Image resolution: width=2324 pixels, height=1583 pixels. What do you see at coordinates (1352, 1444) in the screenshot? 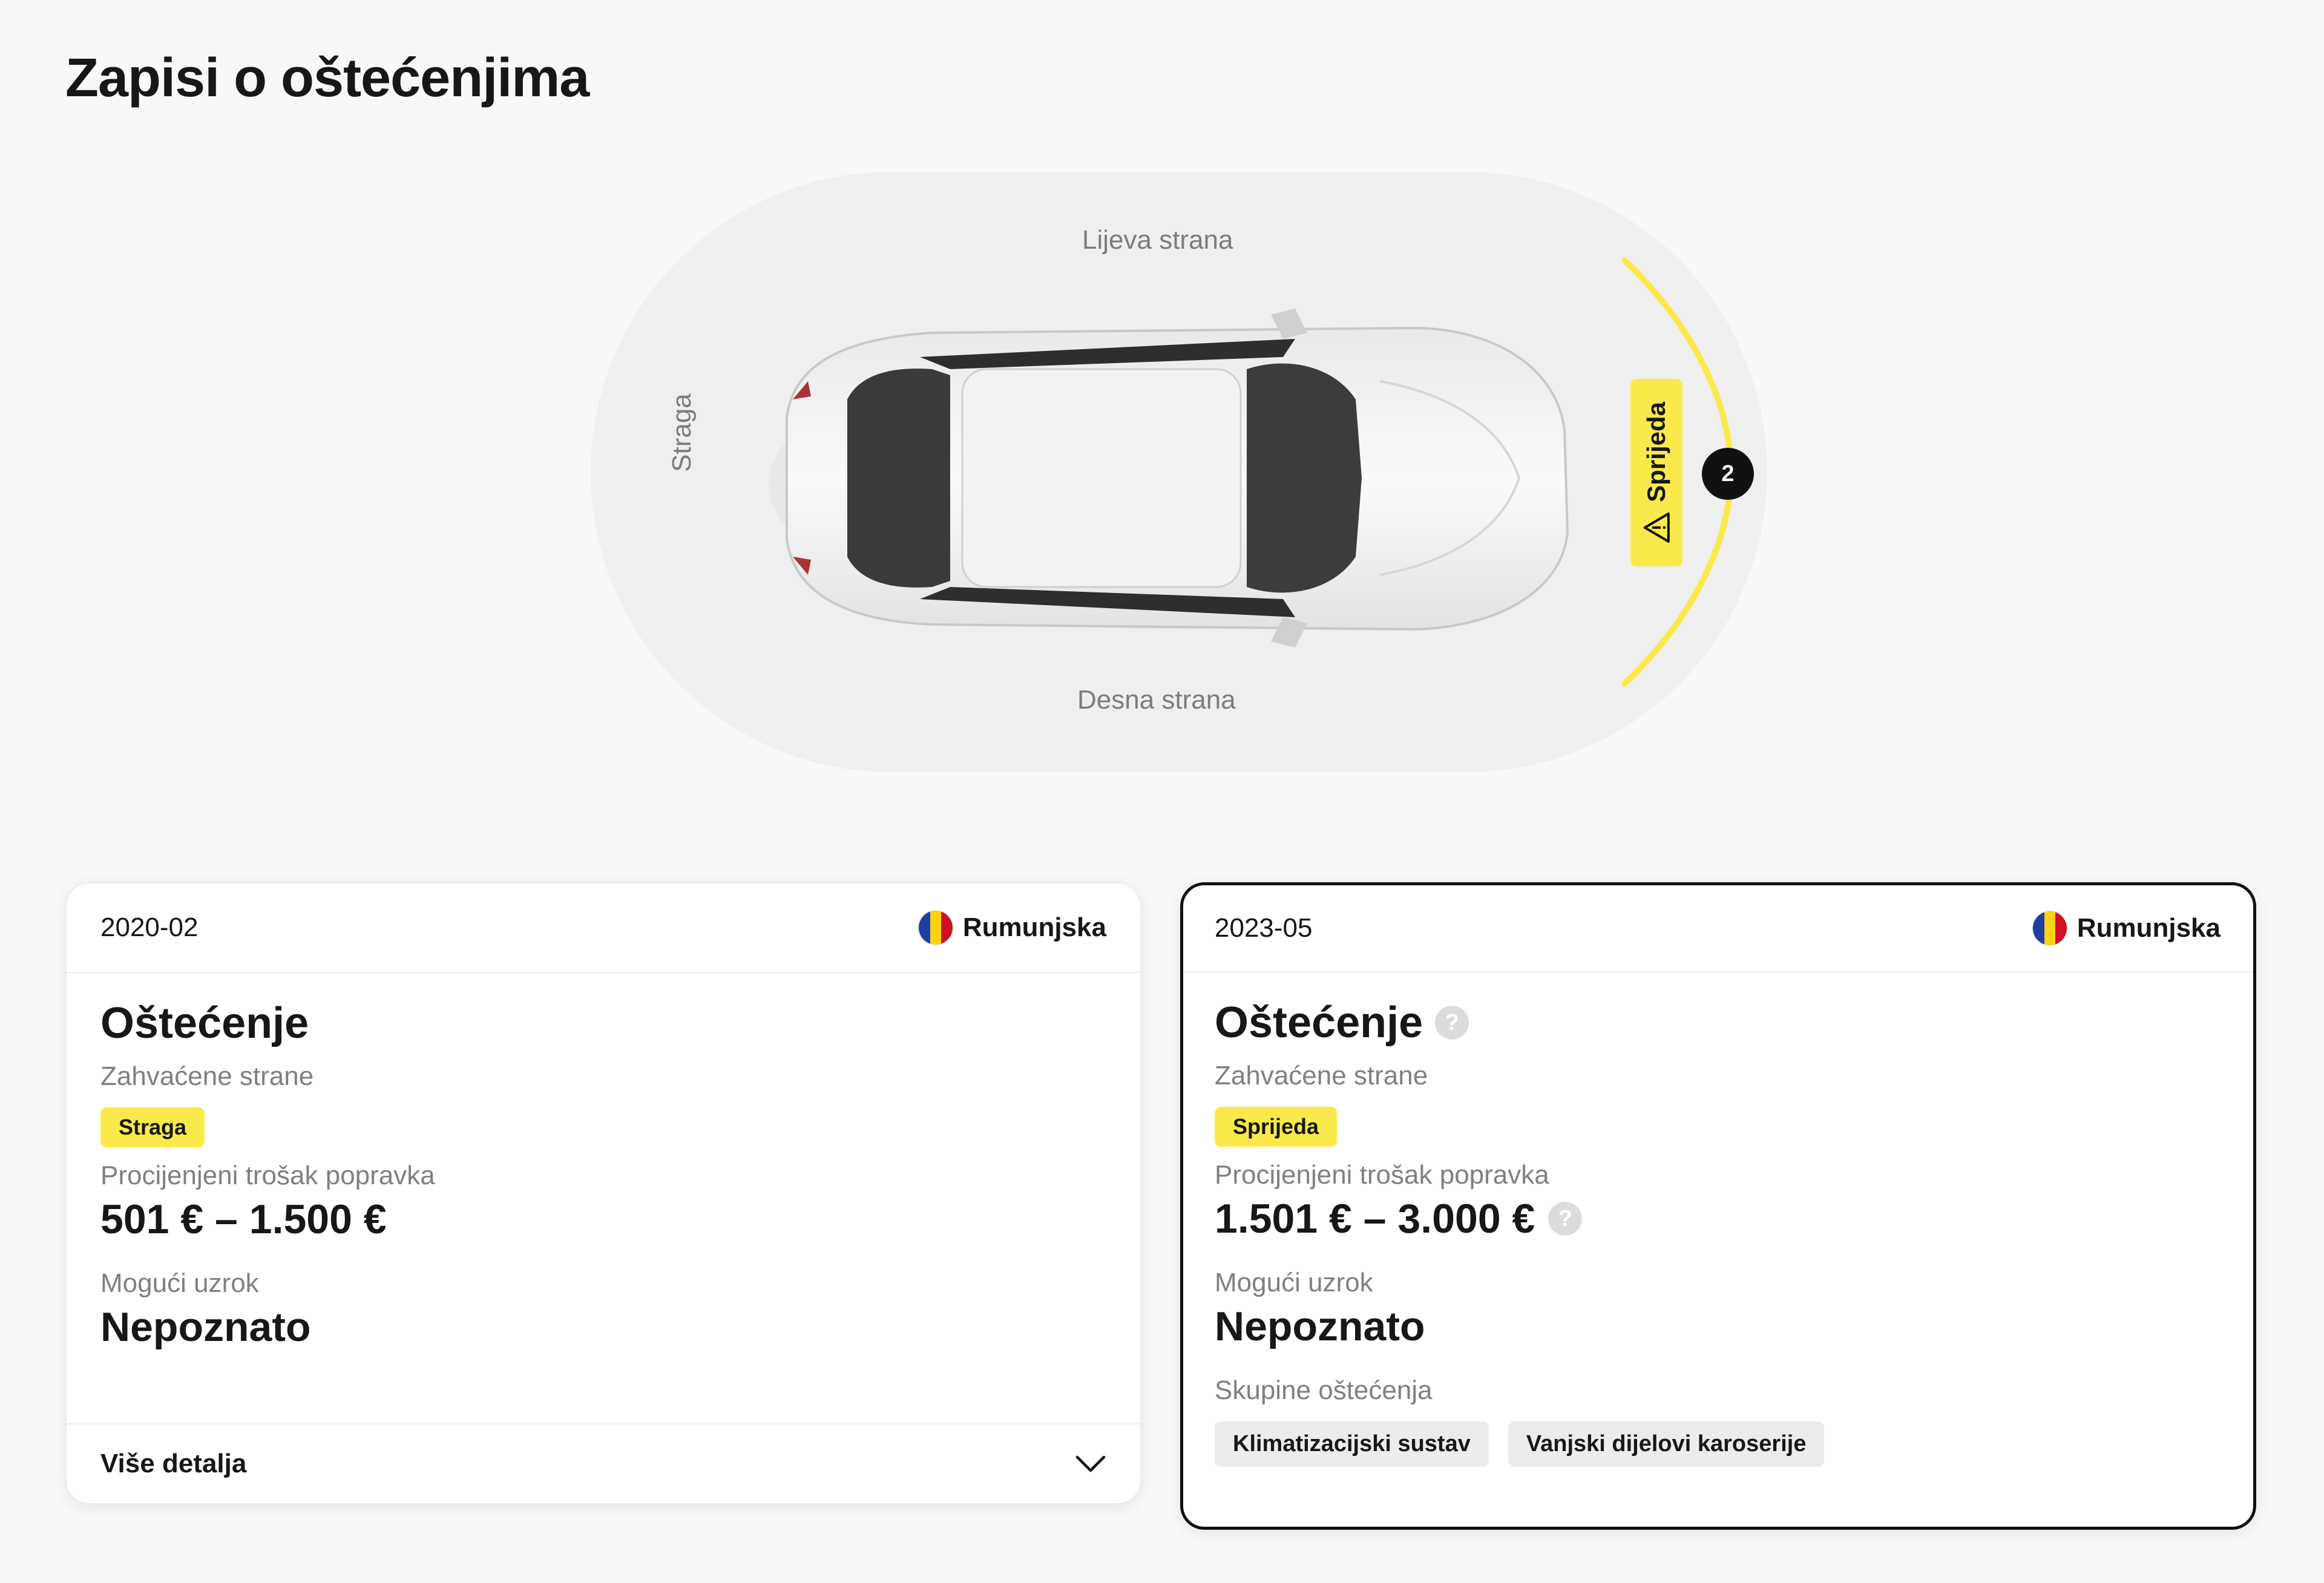
I see `damage-group-chip: Klimatizacijski sustav` at bounding box center [1352, 1444].